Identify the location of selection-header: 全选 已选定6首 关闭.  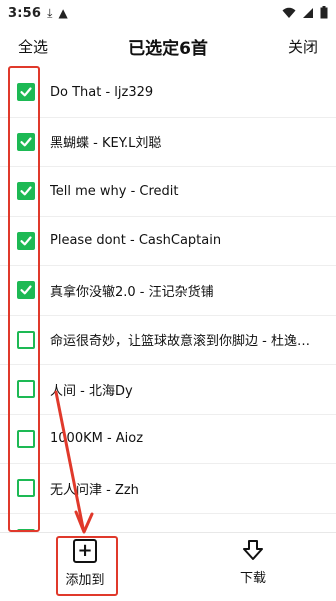
(168, 46).